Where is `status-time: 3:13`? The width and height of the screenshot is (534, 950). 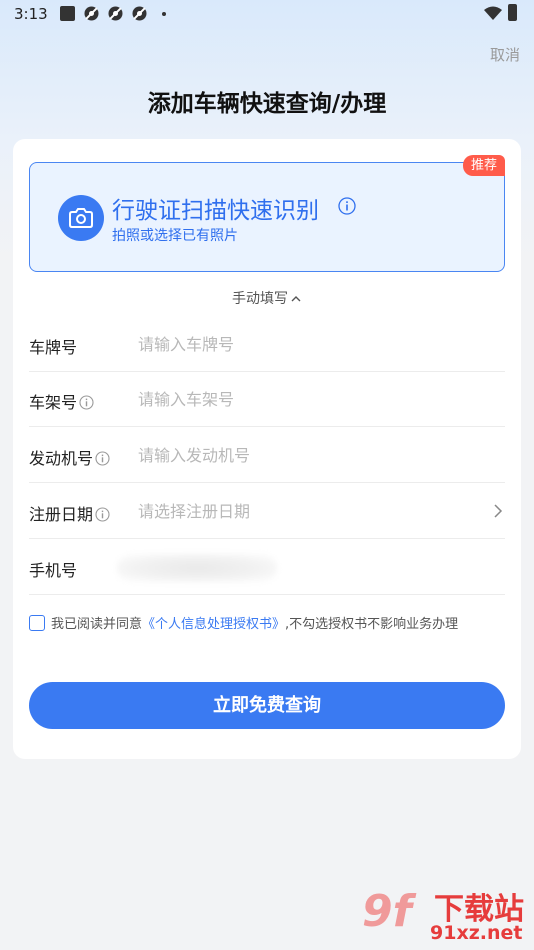
status-time: 3:13 is located at coordinates (31, 14).